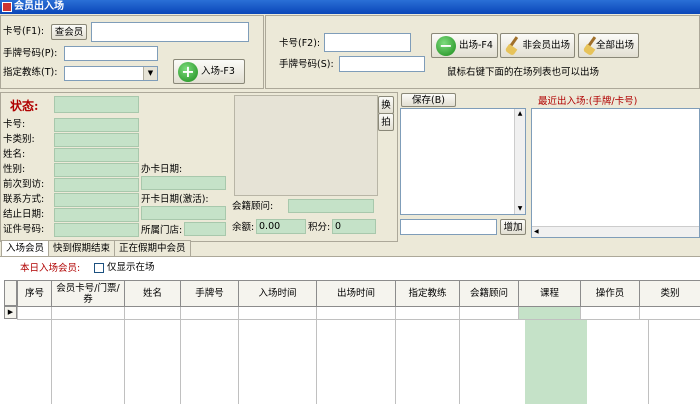  What do you see at coordinates (7, 7) in the screenshot?
I see `app-icon` at bounding box center [7, 7].